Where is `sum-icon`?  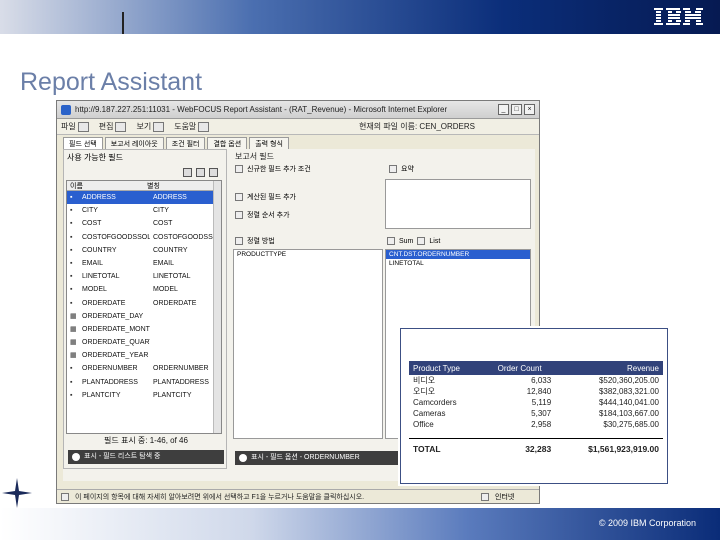
sum-icon is located at coordinates (391, 241).